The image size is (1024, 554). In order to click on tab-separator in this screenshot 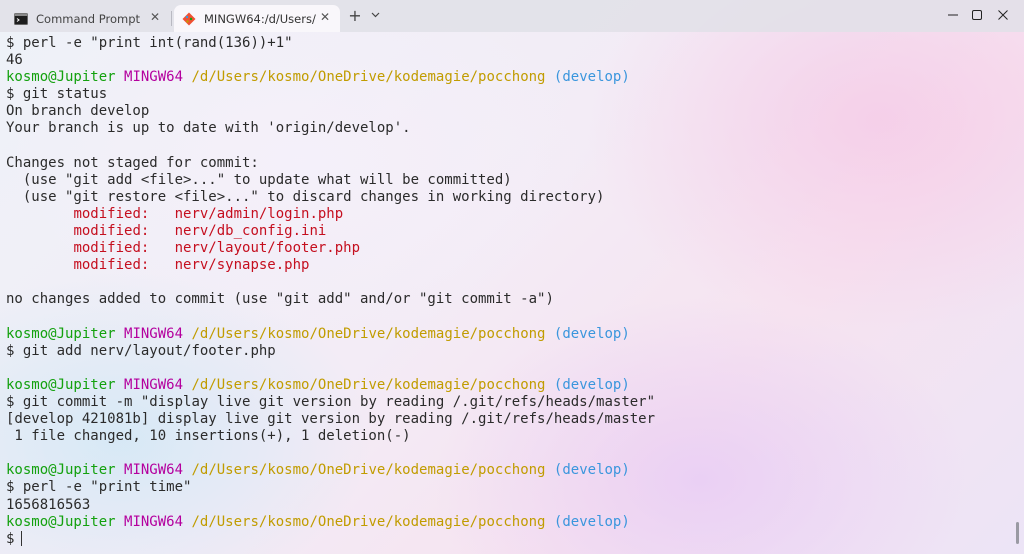, I will do `click(171, 18)`.